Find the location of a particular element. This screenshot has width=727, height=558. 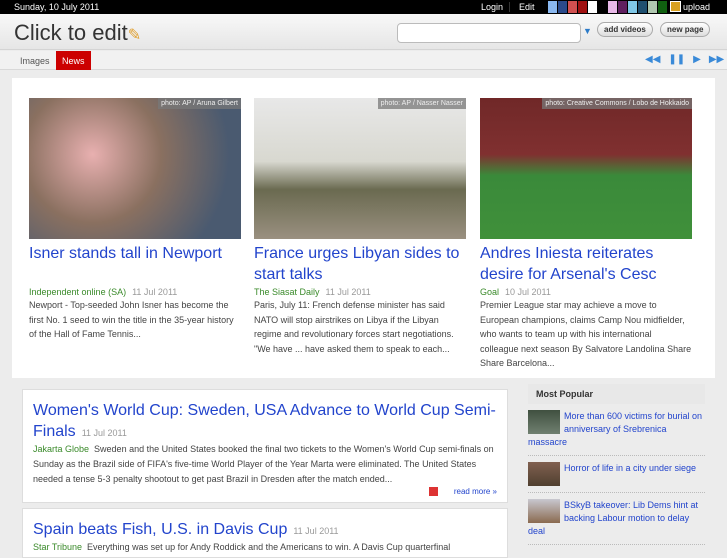

article-source: Star Tribune is located at coordinates (58, 547).